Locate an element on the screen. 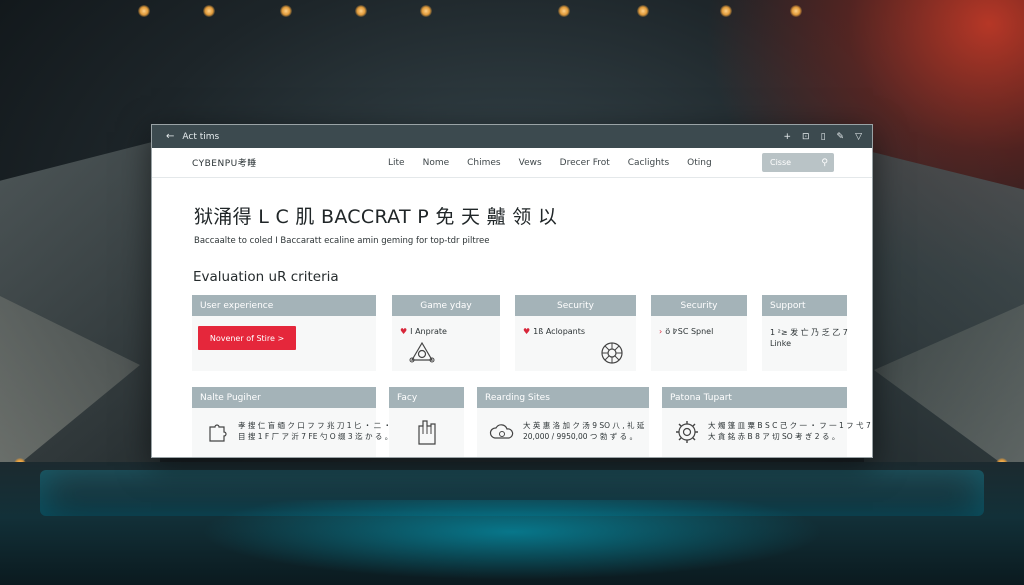 Image resolution: width=1024 pixels, height=585 pixels. nav-item: Nome is located at coordinates (436, 163).